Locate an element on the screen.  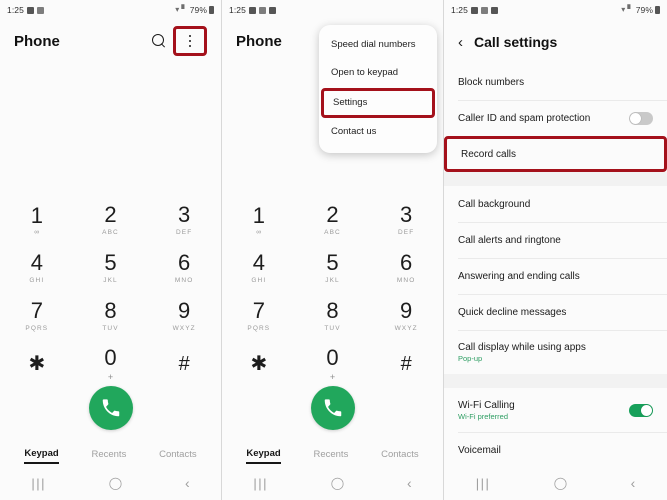
settings-row-voicemail: Voicemail is located at coordinates (555, 450).